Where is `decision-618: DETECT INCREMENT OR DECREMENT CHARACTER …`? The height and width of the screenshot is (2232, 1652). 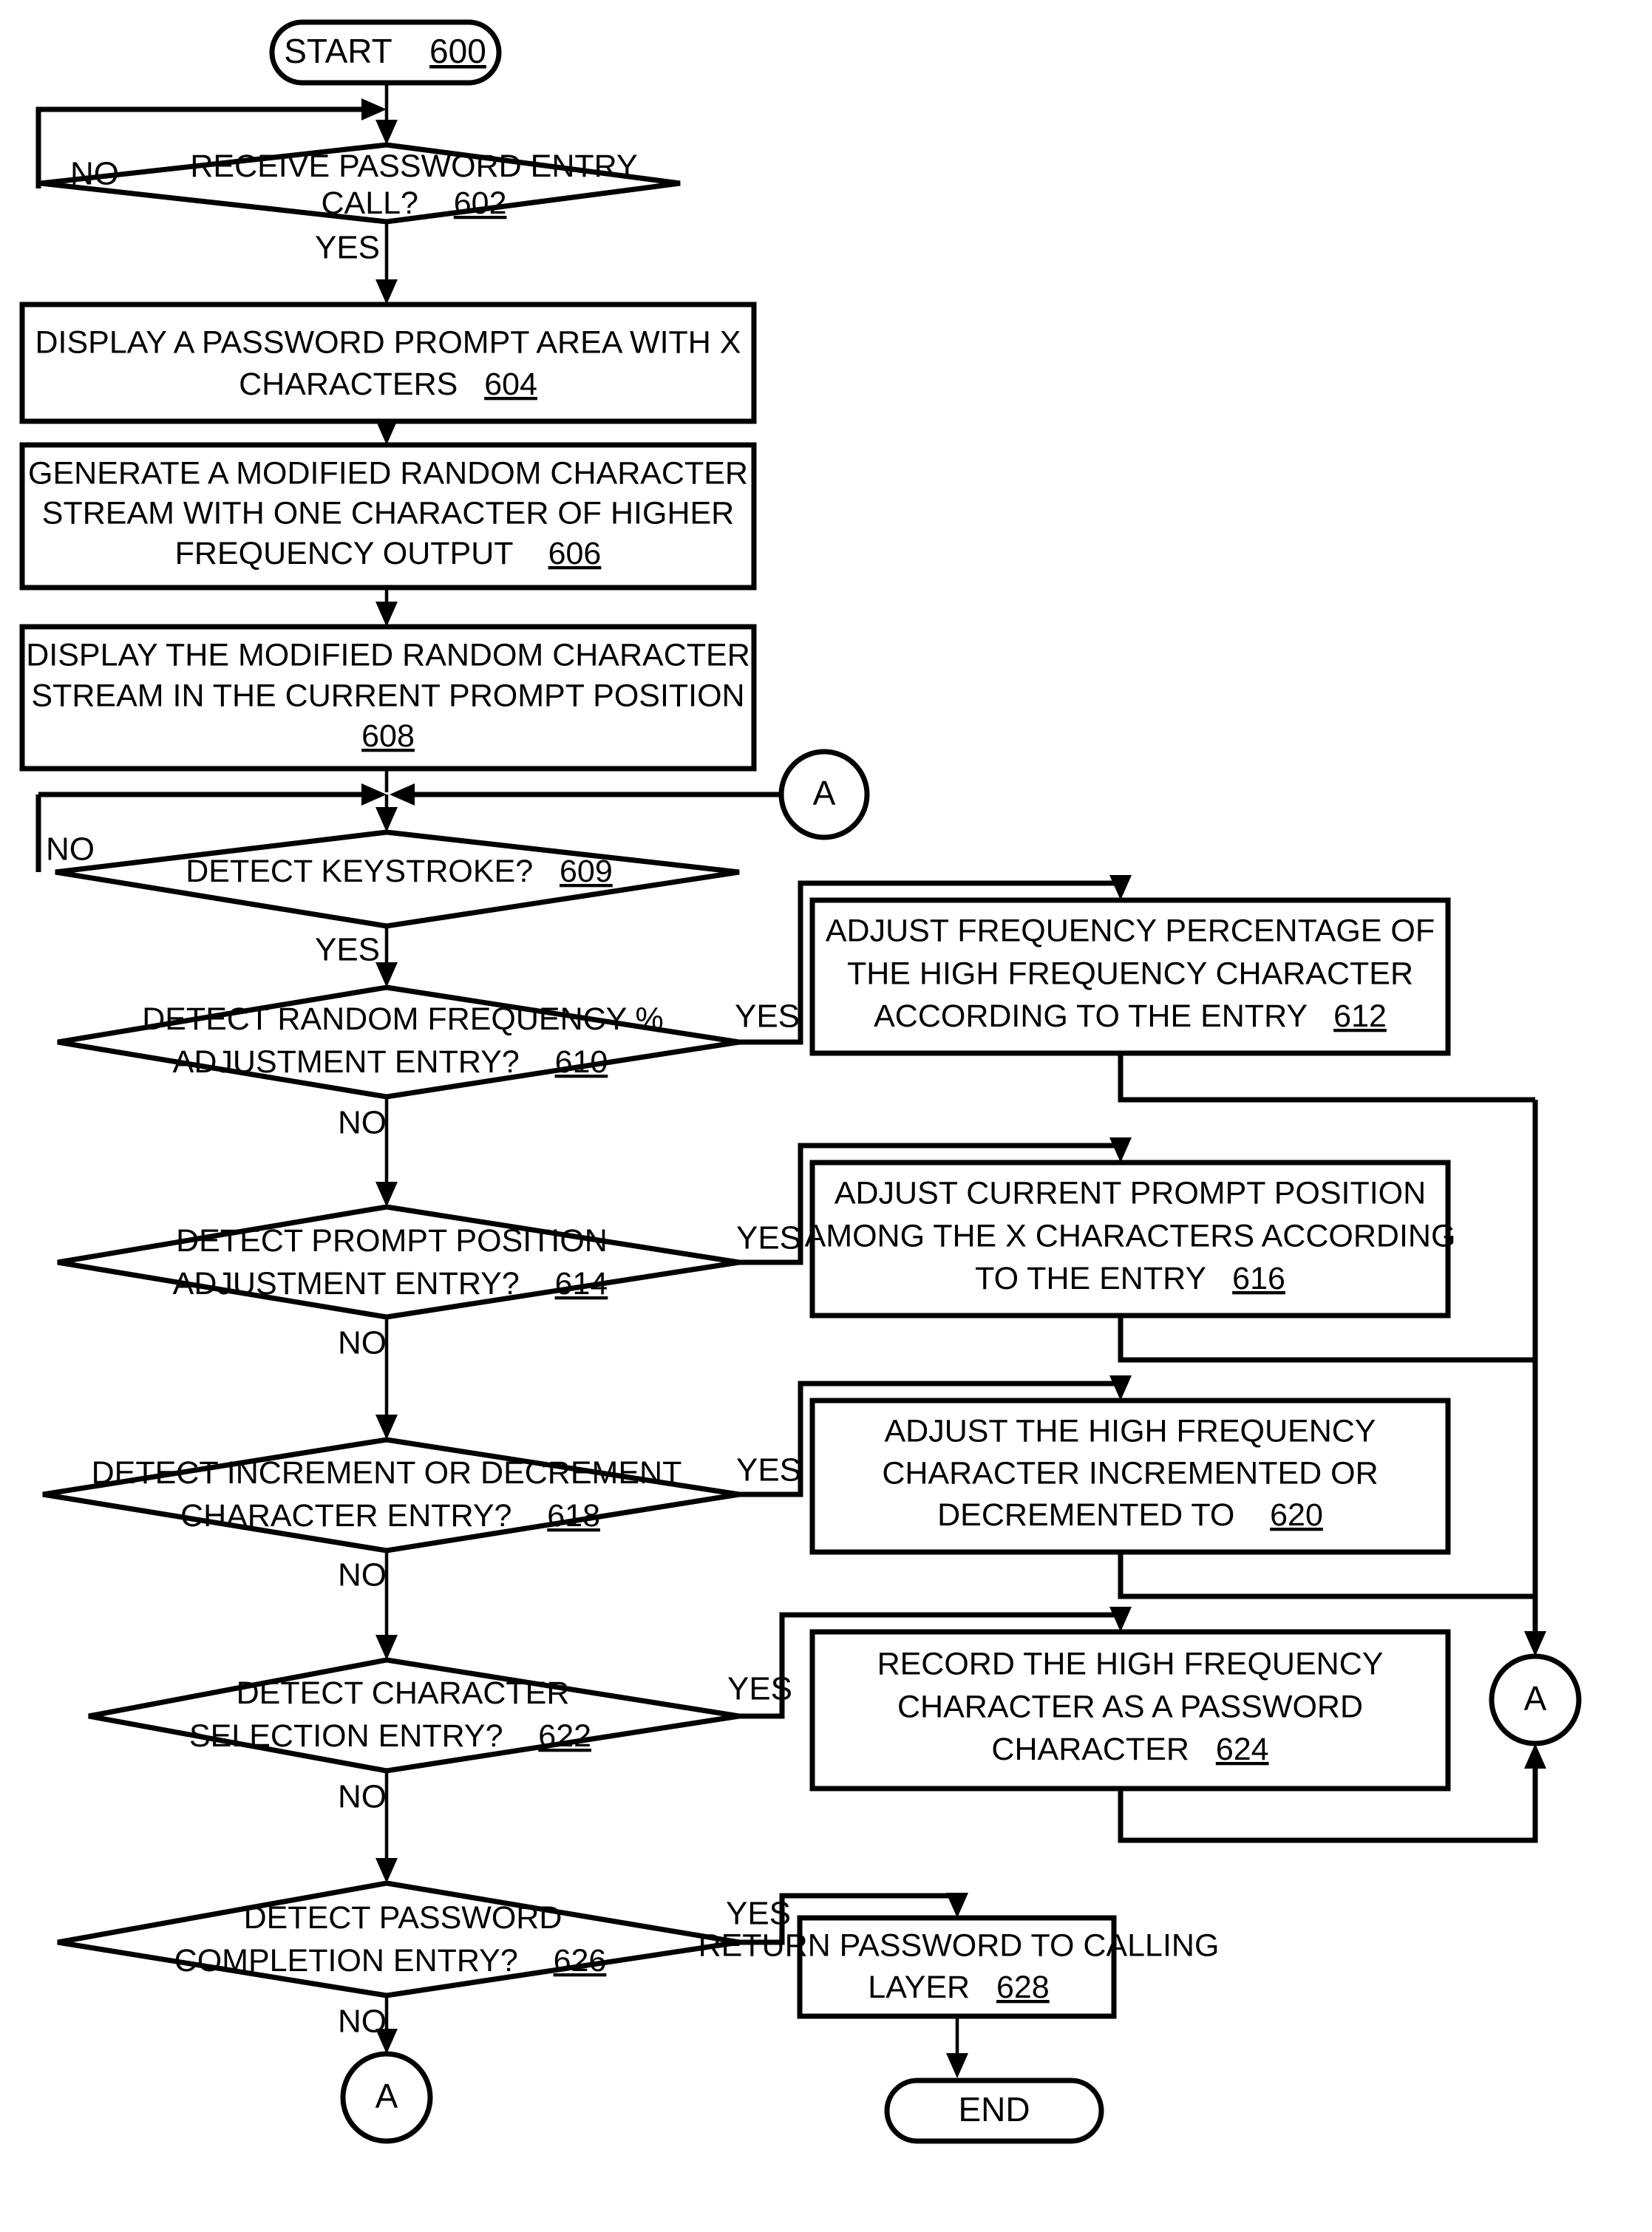
decision-618: DETECT INCREMENT OR DECREMENT CHARACTER … is located at coordinates (421, 1515).